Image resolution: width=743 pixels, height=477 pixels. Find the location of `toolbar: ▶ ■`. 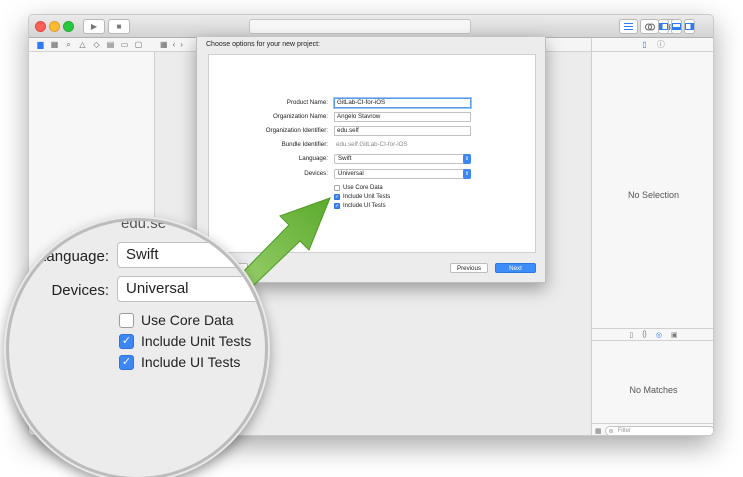

toolbar: ▶ ■ is located at coordinates (371, 26).